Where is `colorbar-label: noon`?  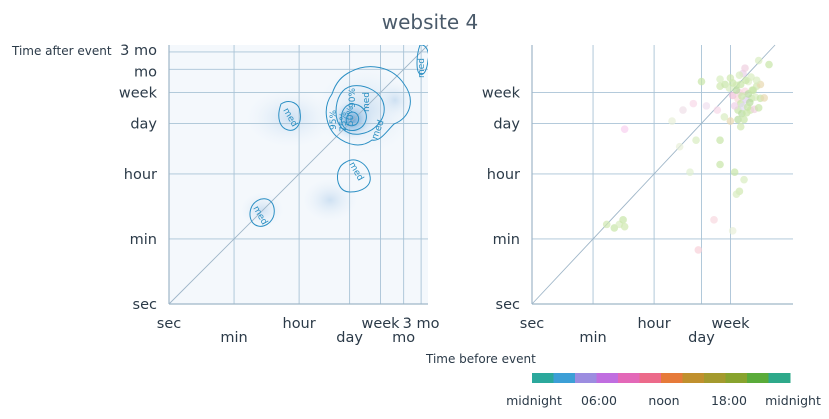
colorbar-label: noon is located at coordinates (663, 400).